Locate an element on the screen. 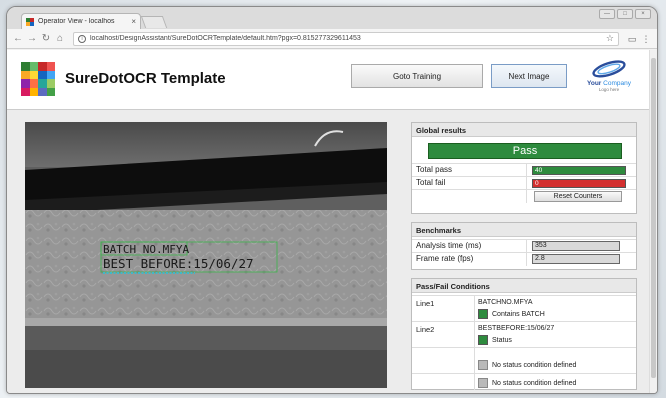 This screenshot has height=398, width=666. company-logo: Your Company Logo here is located at coordinates (609, 80).